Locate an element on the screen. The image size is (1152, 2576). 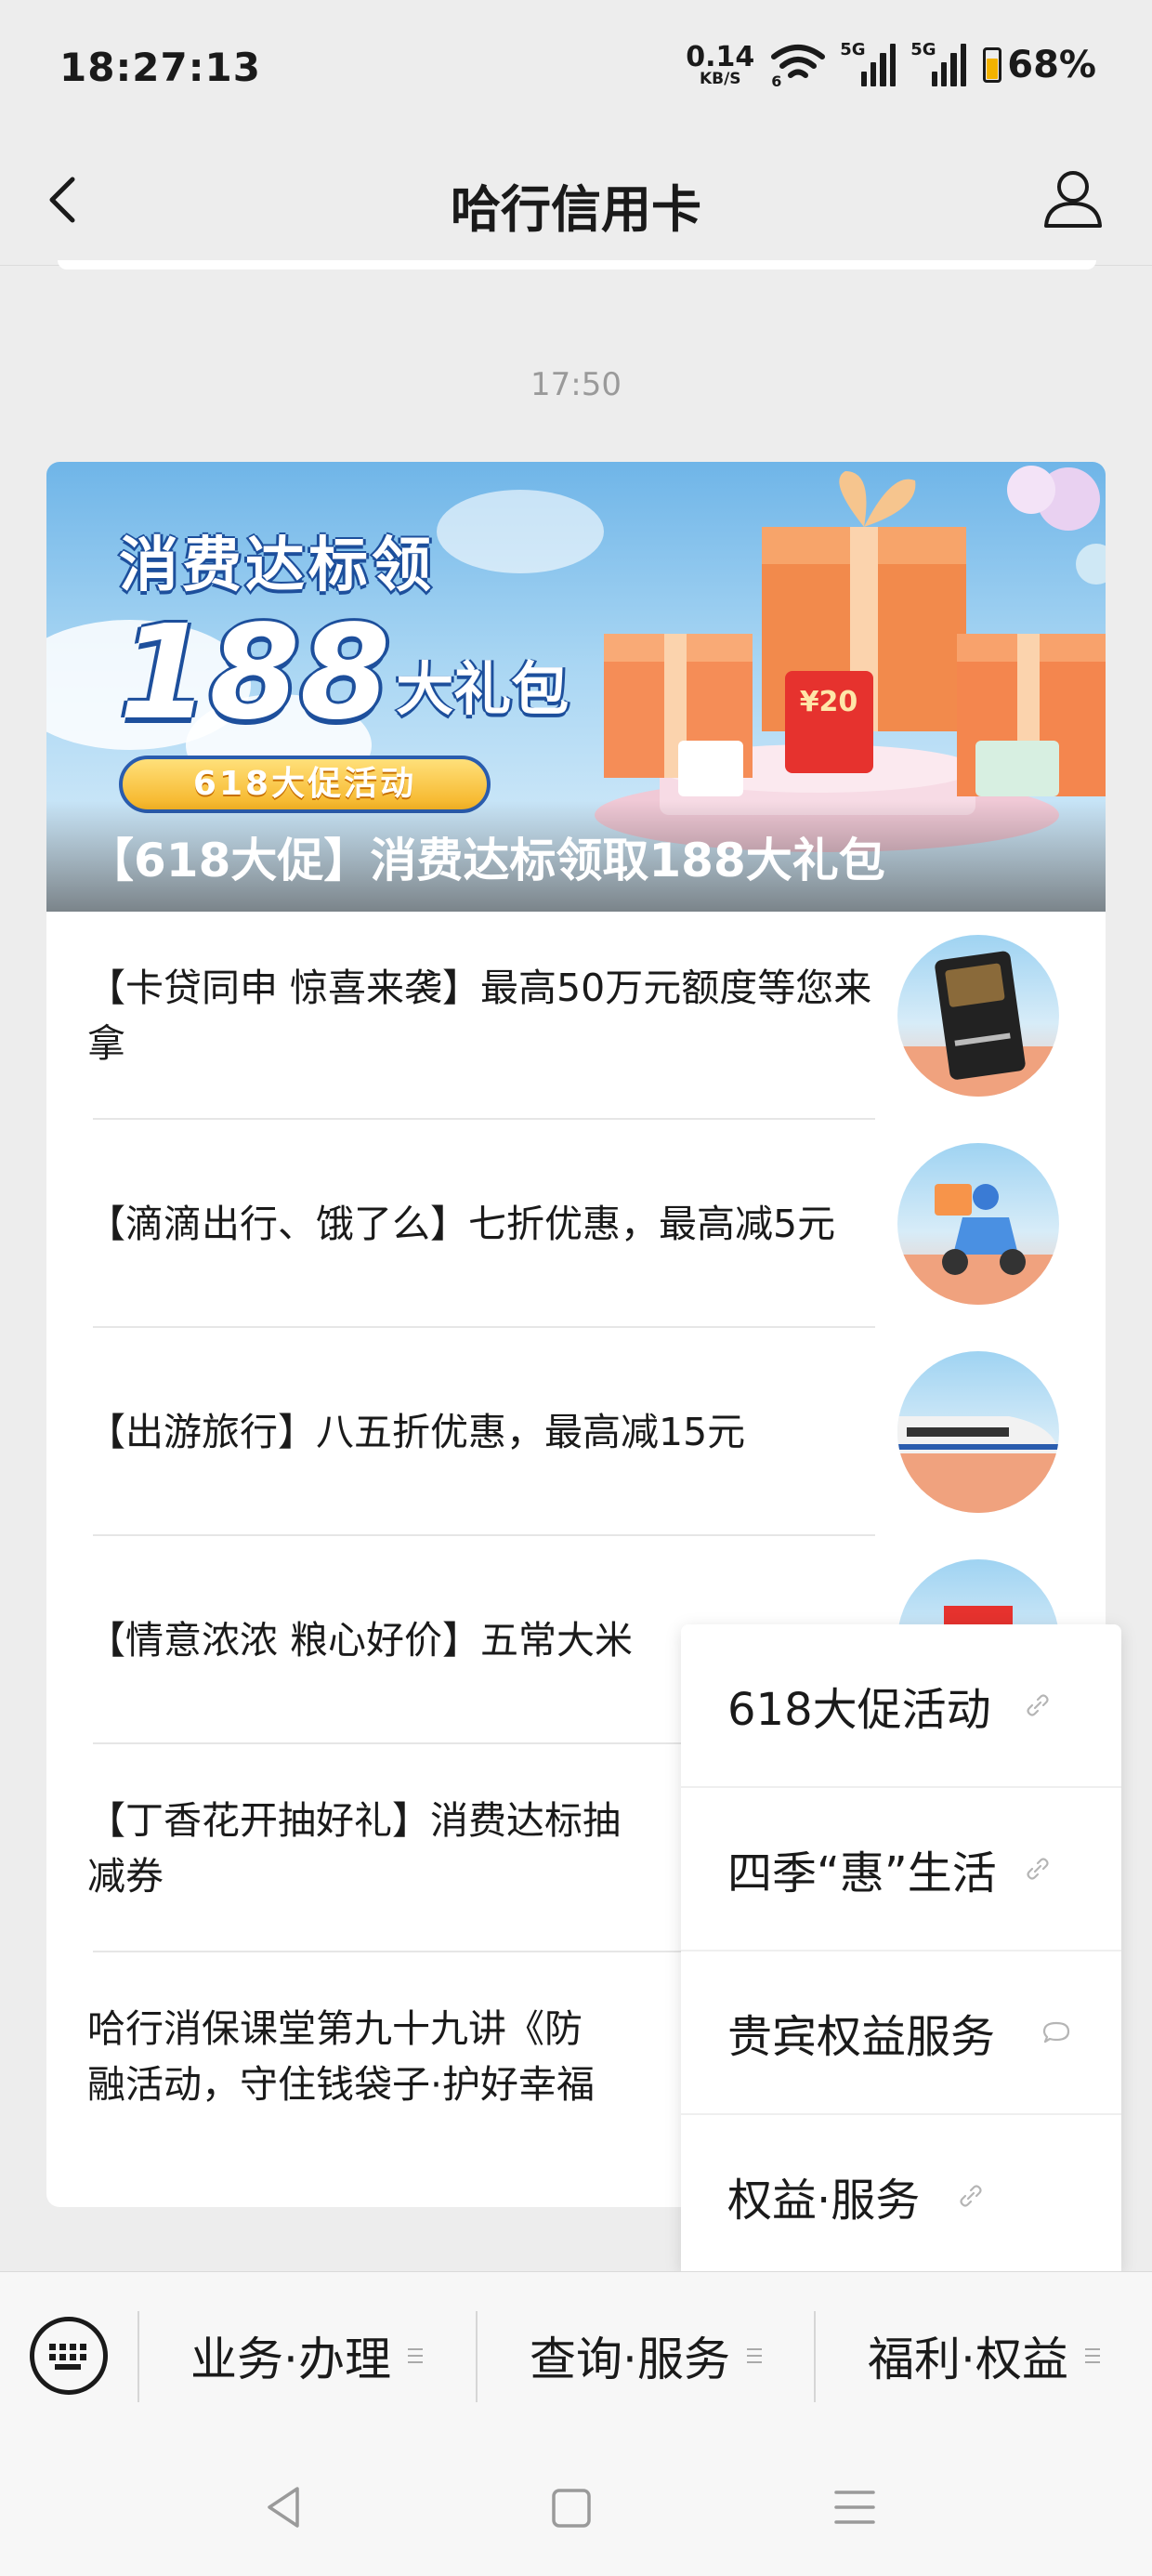
official-account-menu-bar: 业务·办理 查询·服务 福利·权益 is located at coordinates (576, 2355).